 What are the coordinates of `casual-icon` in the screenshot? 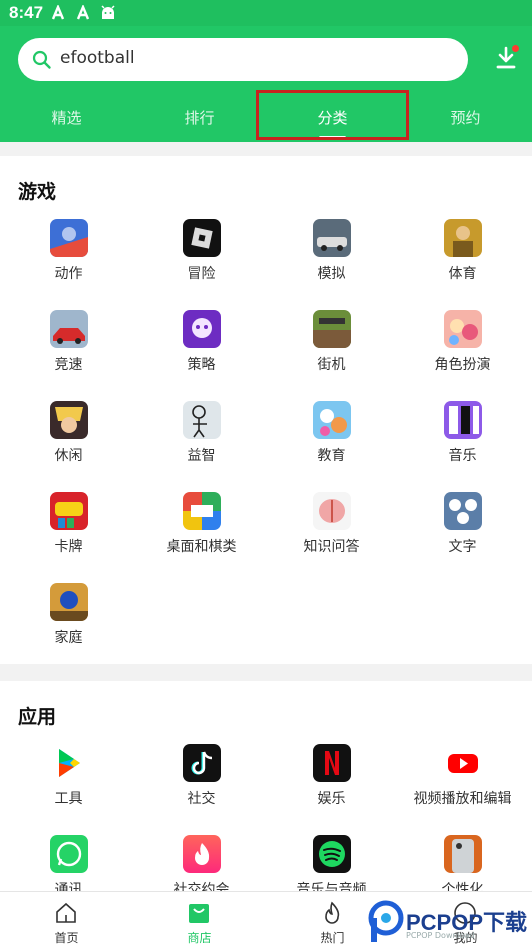 It's located at (69, 420).